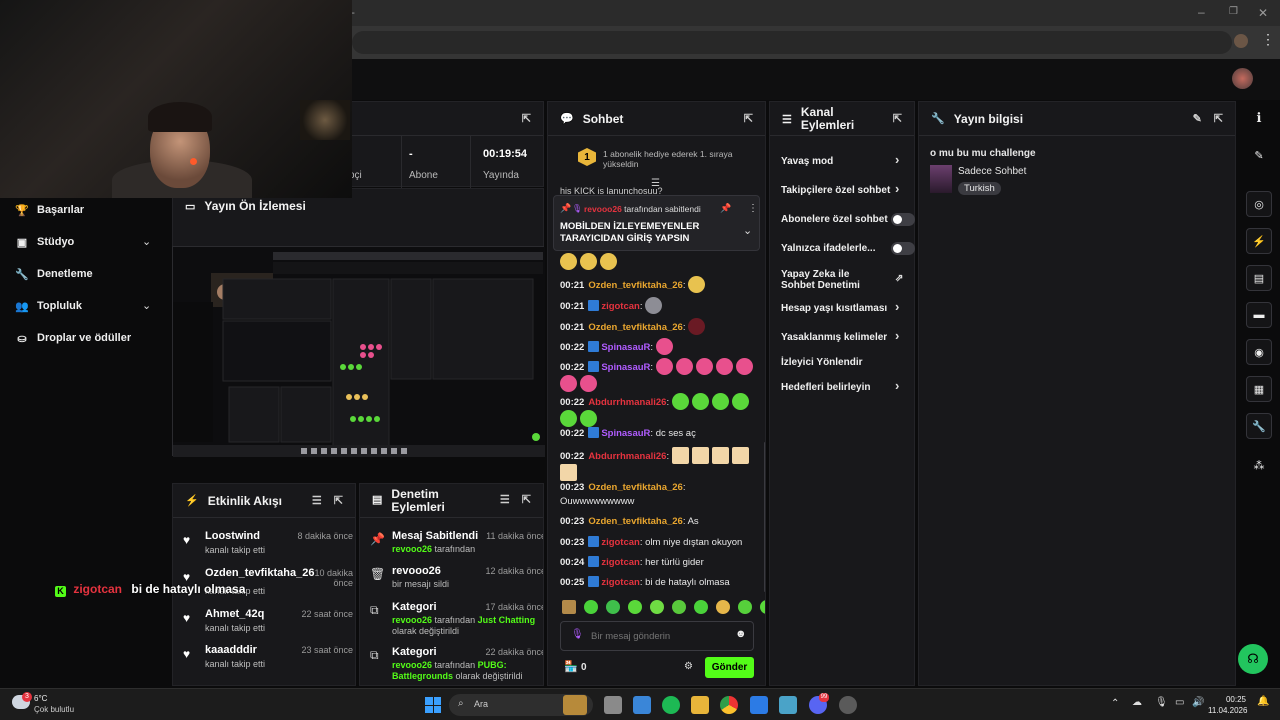  What do you see at coordinates (1259, 278) in the screenshot?
I see `document-icon: ▤` at bounding box center [1259, 278].